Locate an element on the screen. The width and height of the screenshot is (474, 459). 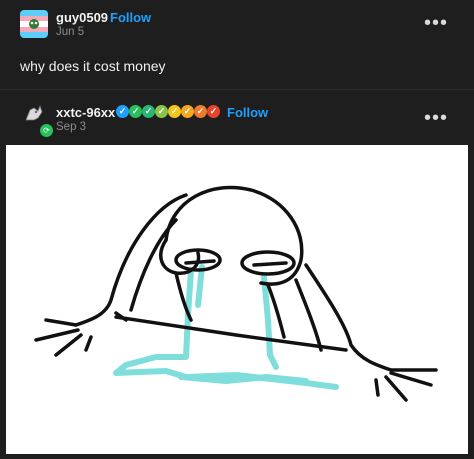
reblog-icon: ⟳ is located at coordinates (46, 130).